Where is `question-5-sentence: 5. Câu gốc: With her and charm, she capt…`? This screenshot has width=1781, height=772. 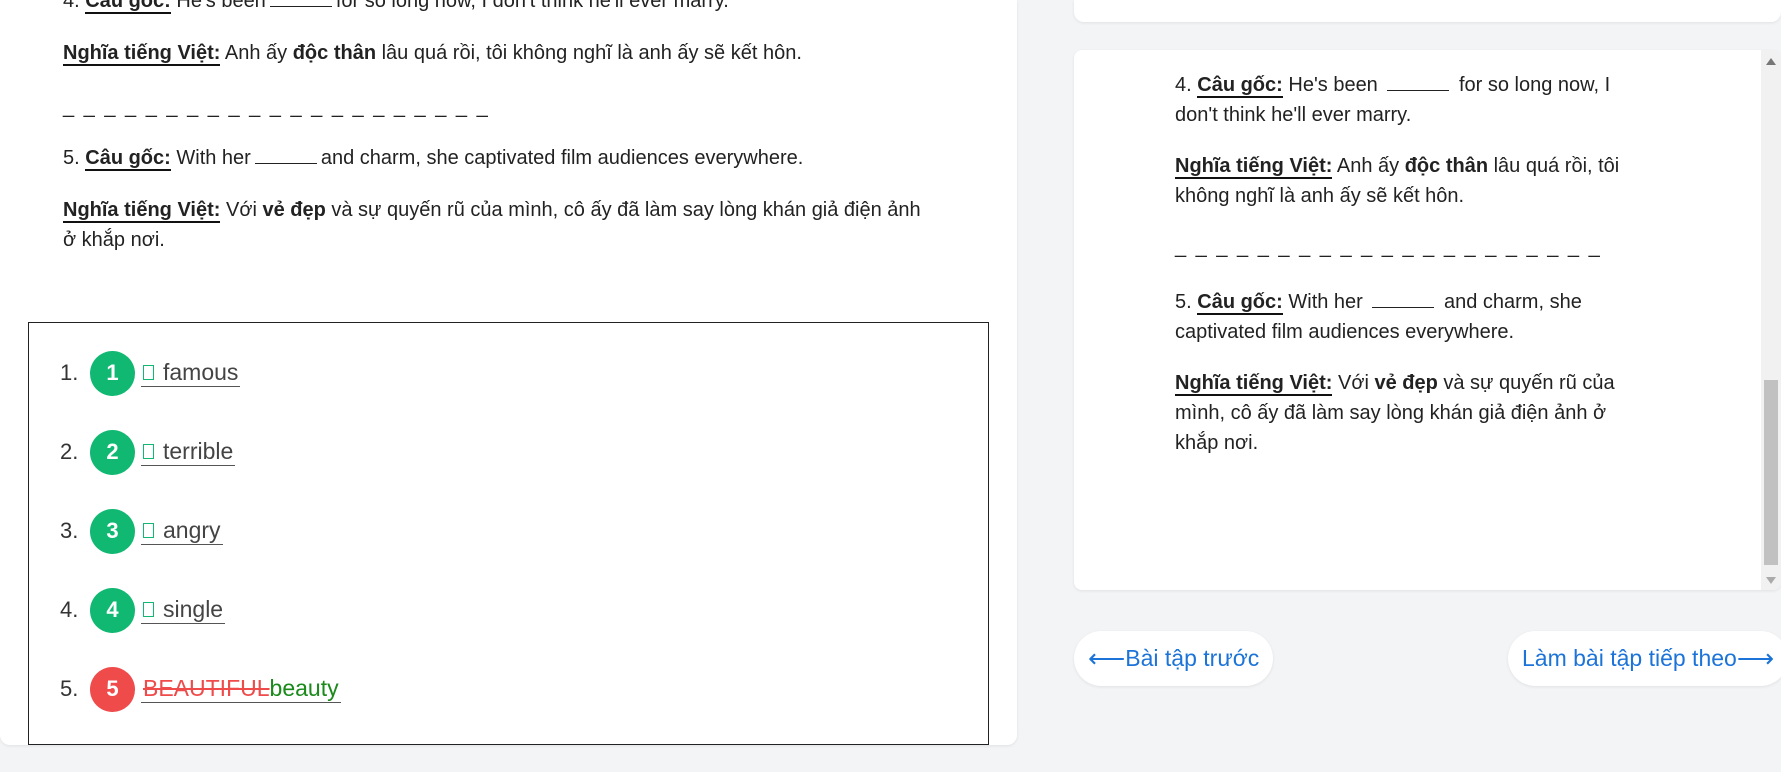
question-5-sentence: 5. Câu gốc: With her and charm, she capt… is located at coordinates (1378, 316).